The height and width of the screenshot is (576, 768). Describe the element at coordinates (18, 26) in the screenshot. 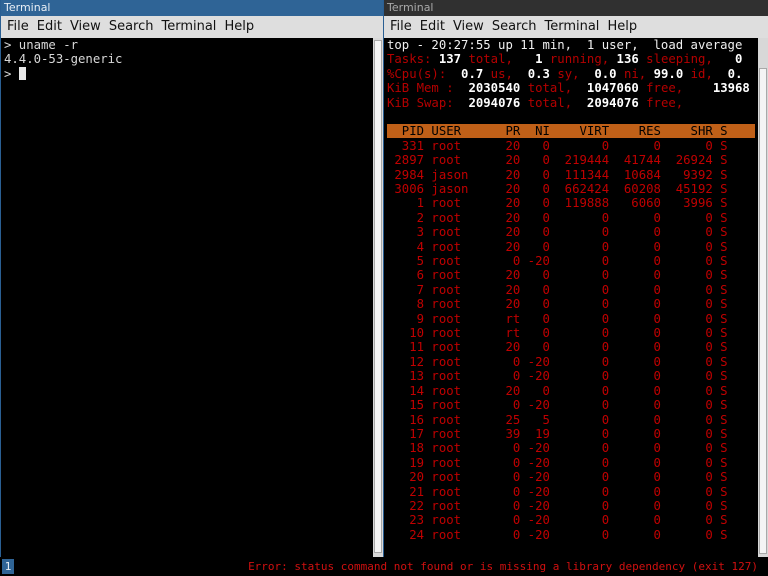

I see `left-menu-file: File` at that location.